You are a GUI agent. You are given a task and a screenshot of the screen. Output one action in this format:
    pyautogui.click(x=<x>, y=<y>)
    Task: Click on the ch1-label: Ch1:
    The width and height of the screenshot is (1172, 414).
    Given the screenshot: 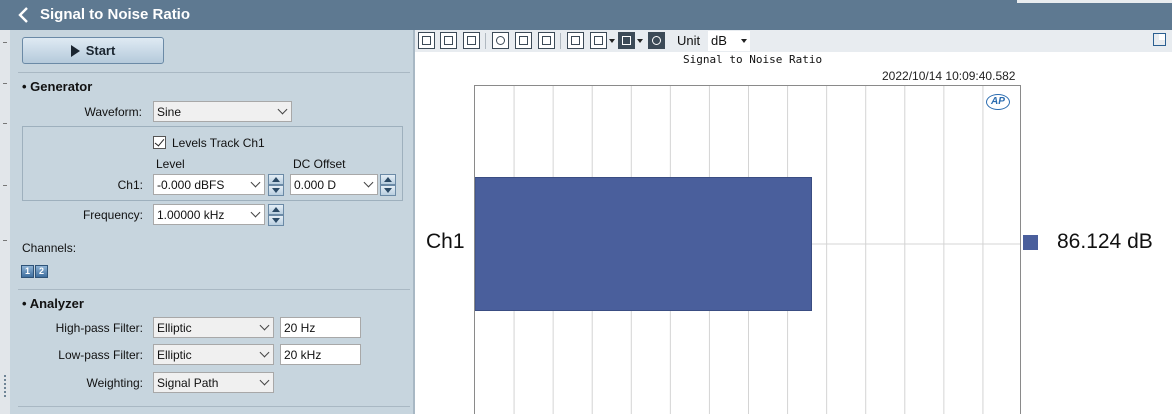 What is the action you would take?
    pyautogui.click(x=130, y=185)
    